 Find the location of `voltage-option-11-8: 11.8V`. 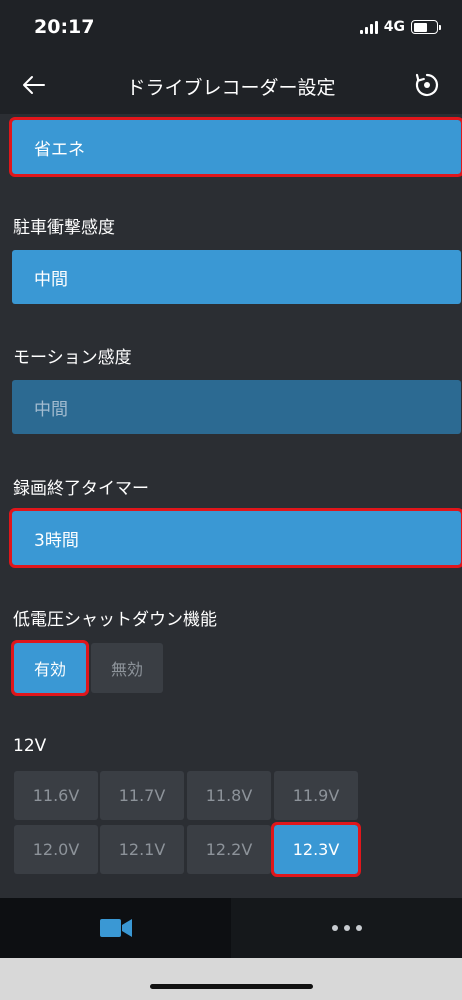

voltage-option-11-8: 11.8V is located at coordinates (229, 795).